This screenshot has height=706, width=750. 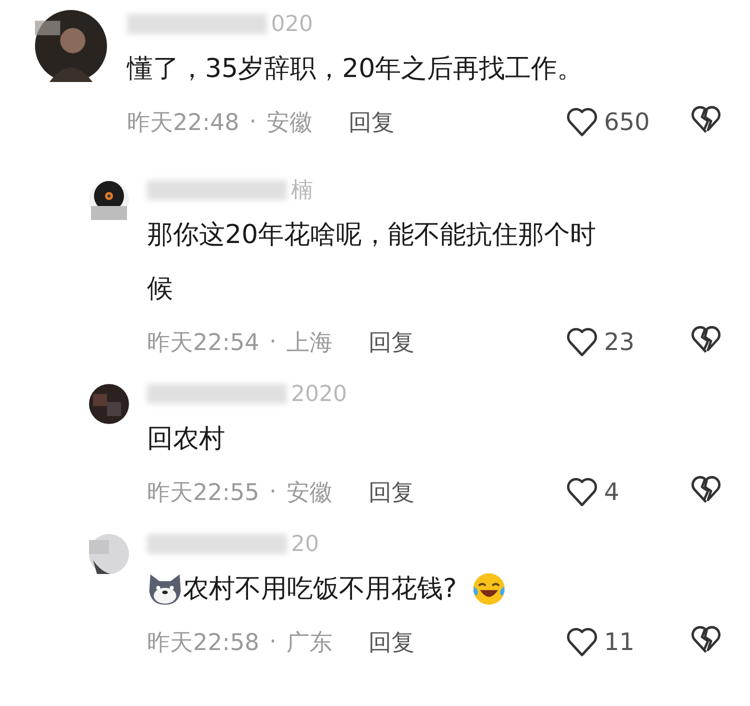 I want to click on comment-time: 昨天22:48, so click(x=183, y=123).